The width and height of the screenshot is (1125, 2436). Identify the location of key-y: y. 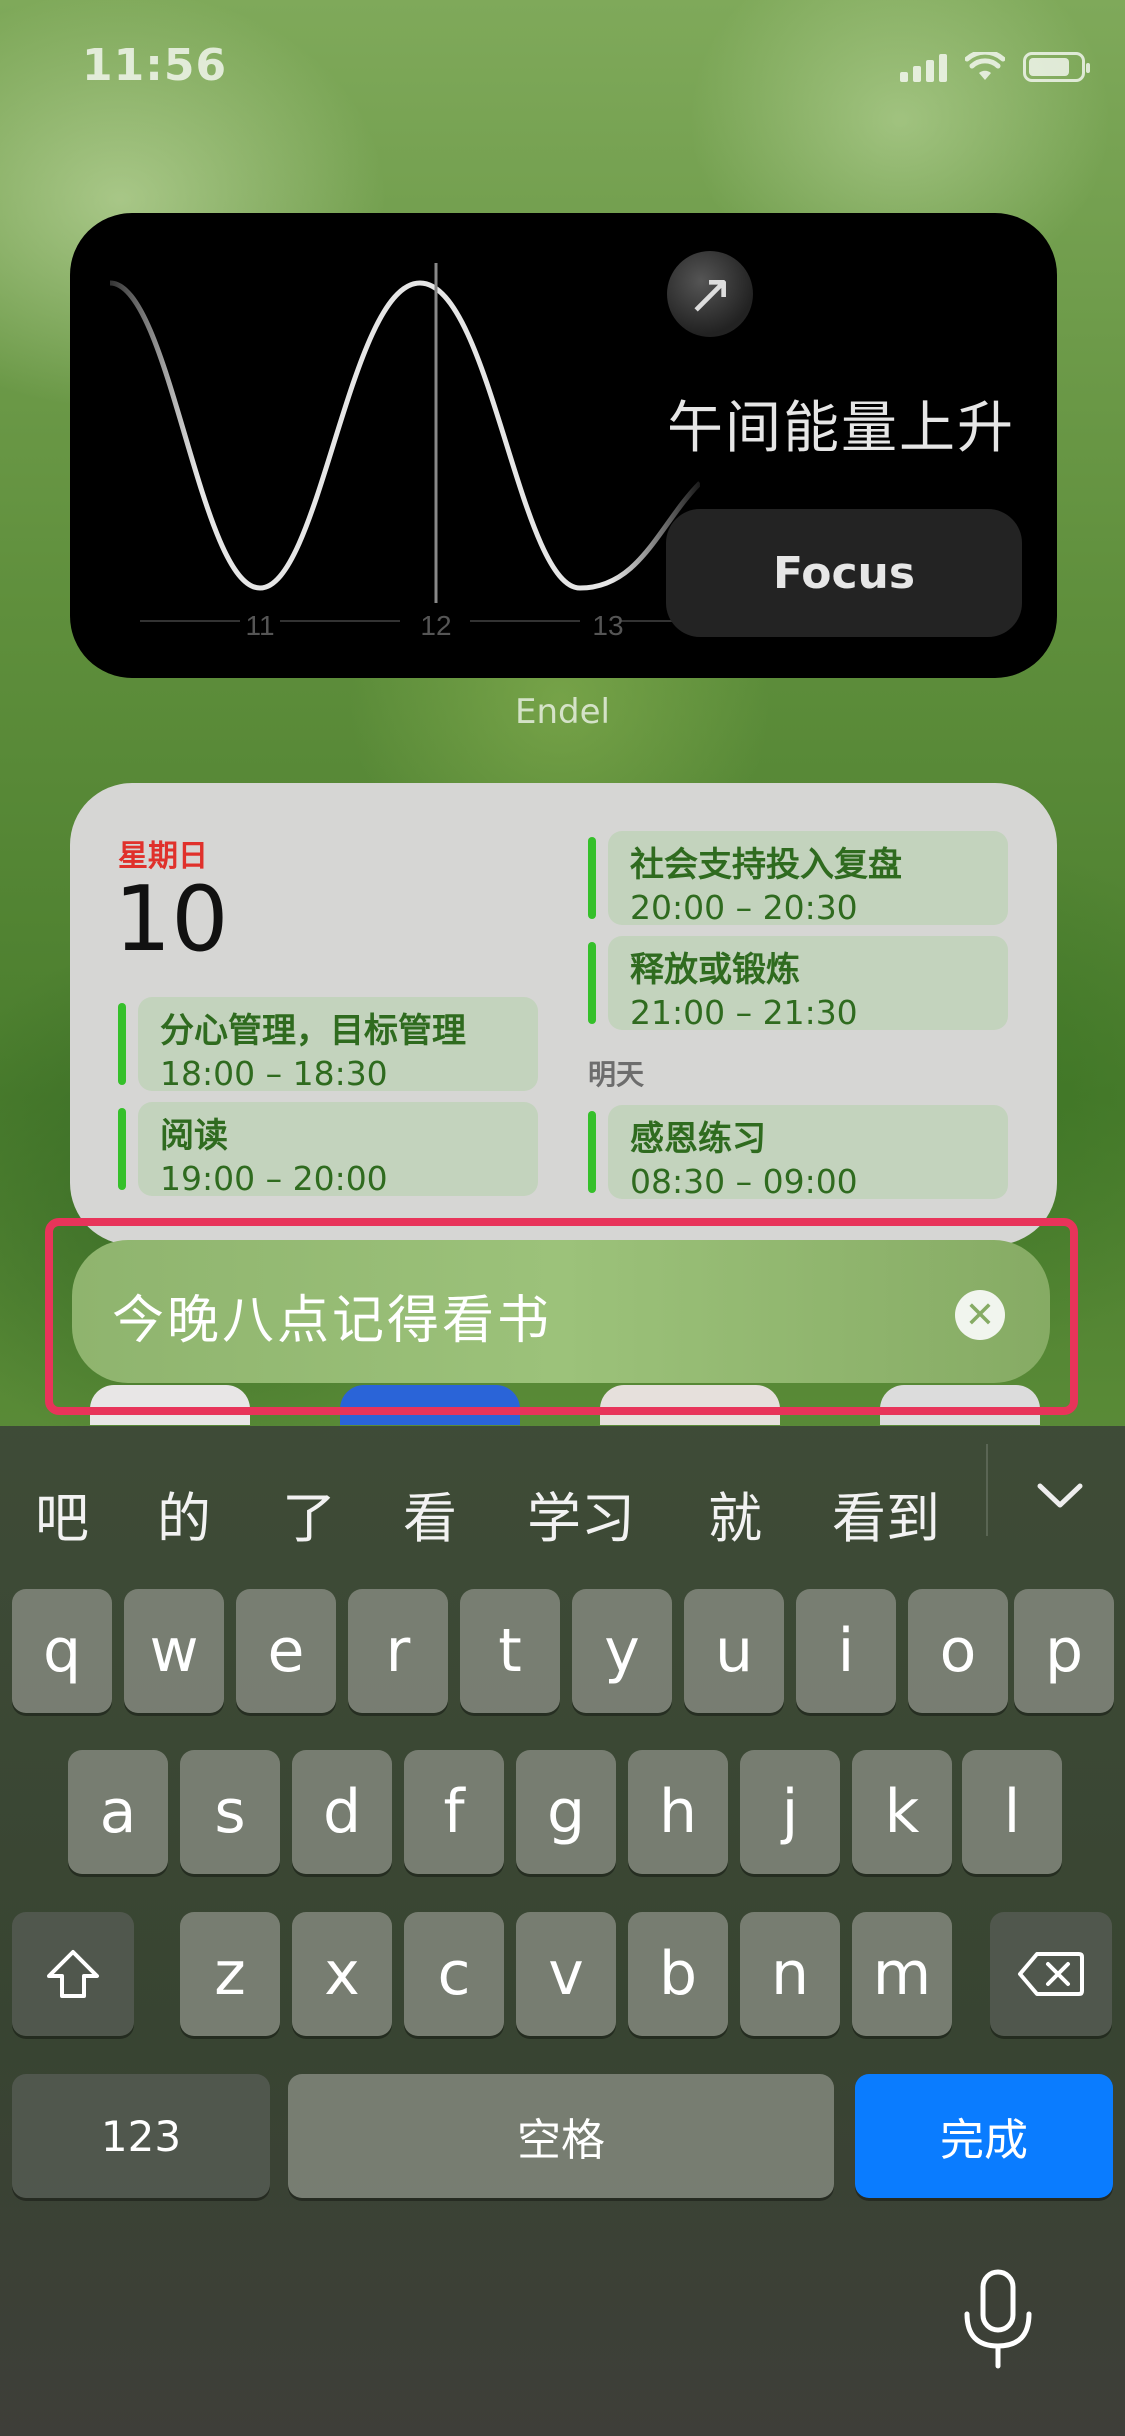
(622, 1651).